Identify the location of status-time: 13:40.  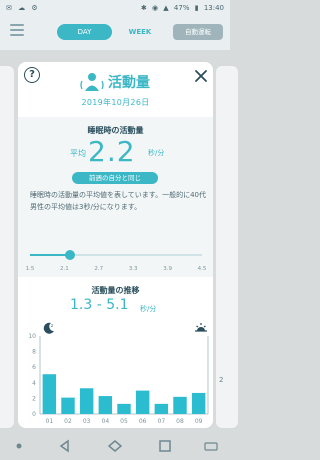
(213, 8).